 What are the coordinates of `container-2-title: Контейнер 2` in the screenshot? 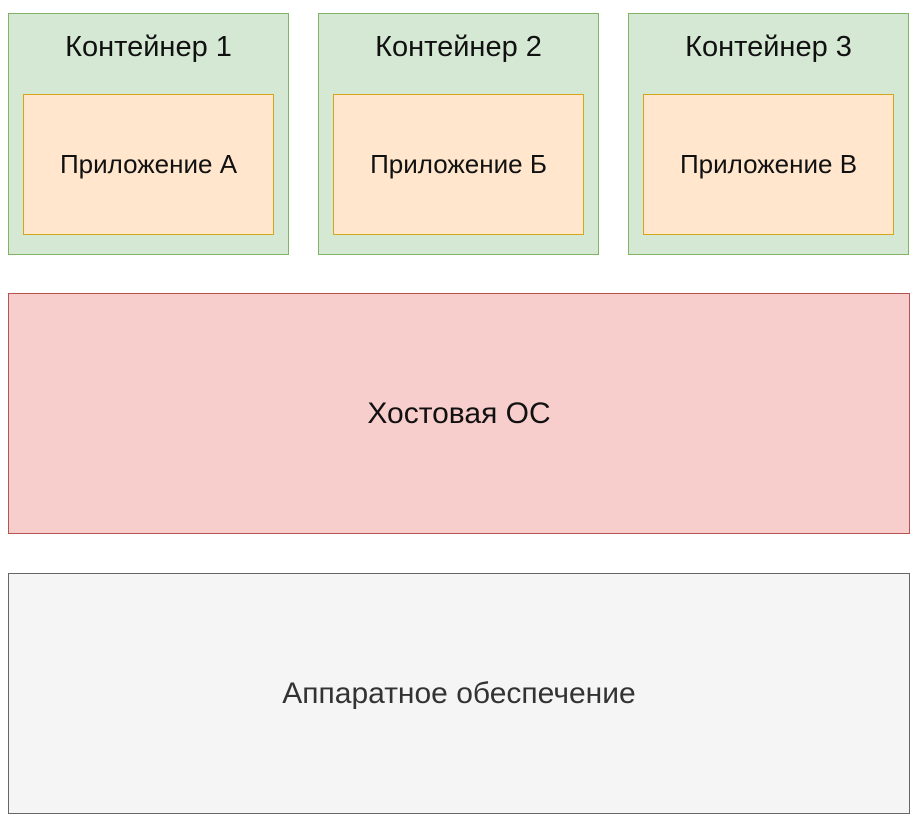 It's located at (458, 47).